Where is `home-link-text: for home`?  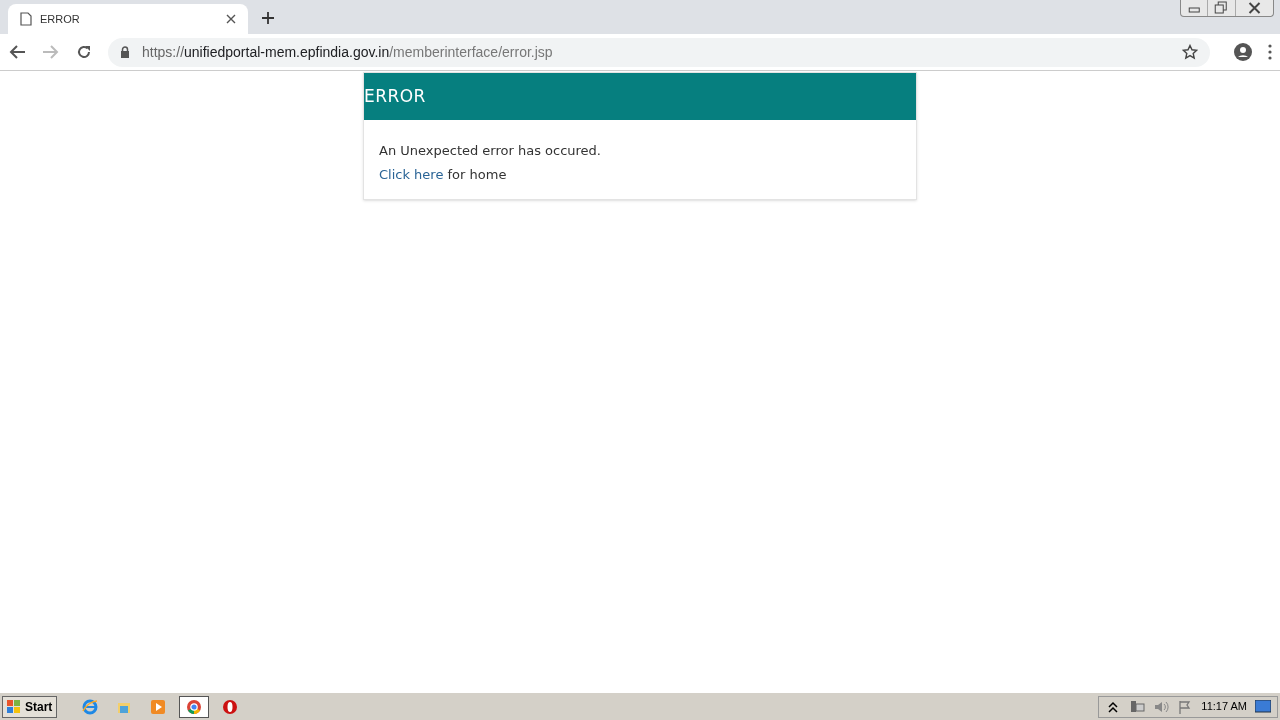
home-link-text: for home is located at coordinates (477, 174).